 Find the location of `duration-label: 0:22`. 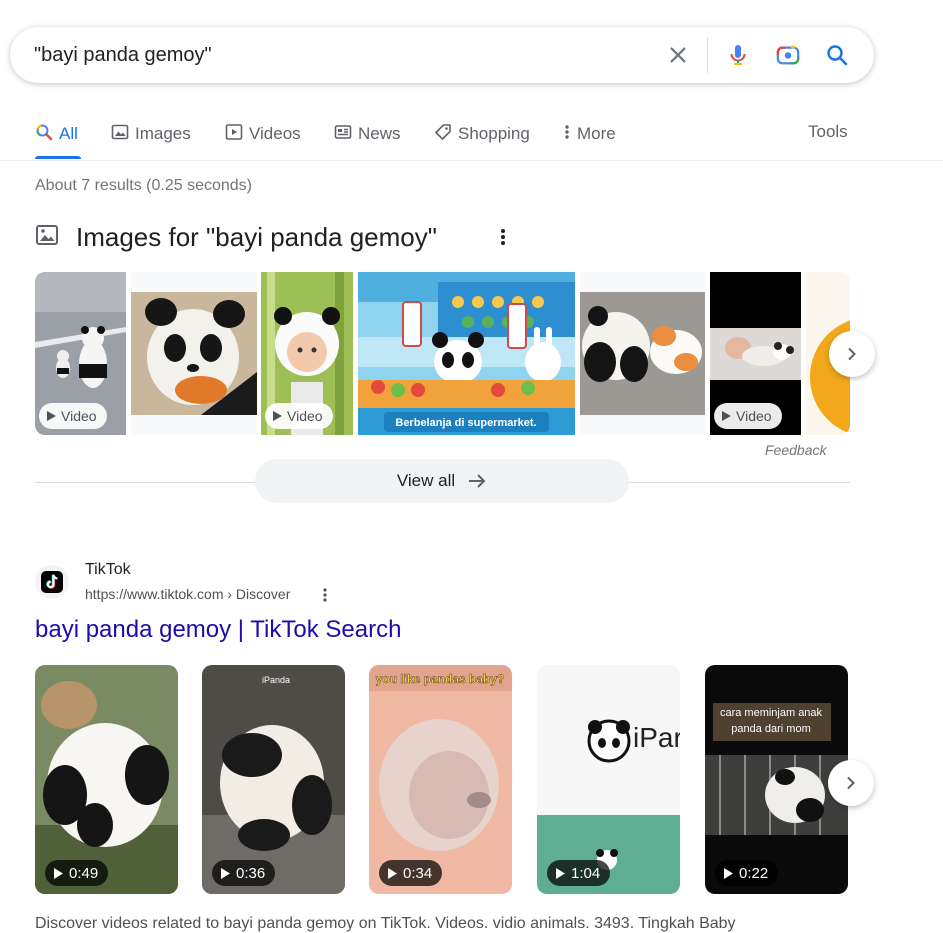

duration-label: 0:22 is located at coordinates (754, 873).